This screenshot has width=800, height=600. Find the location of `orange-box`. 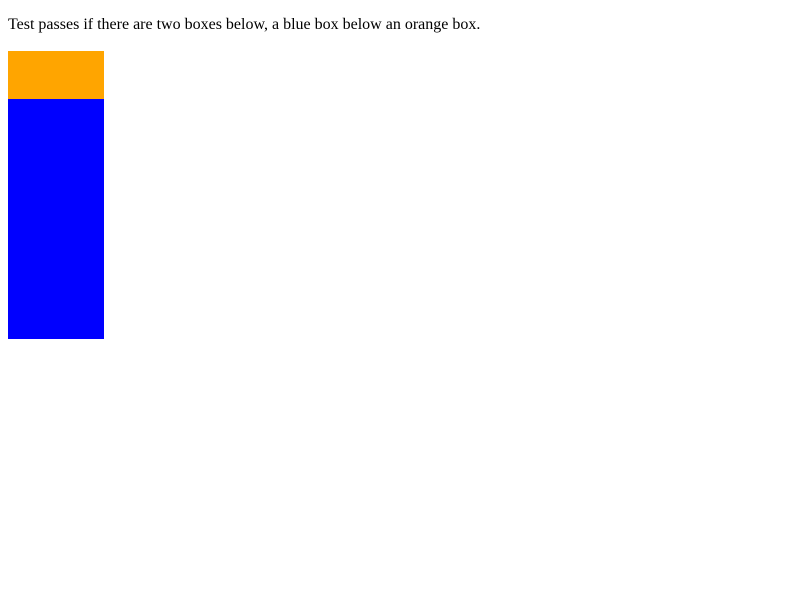

orange-box is located at coordinates (56, 75).